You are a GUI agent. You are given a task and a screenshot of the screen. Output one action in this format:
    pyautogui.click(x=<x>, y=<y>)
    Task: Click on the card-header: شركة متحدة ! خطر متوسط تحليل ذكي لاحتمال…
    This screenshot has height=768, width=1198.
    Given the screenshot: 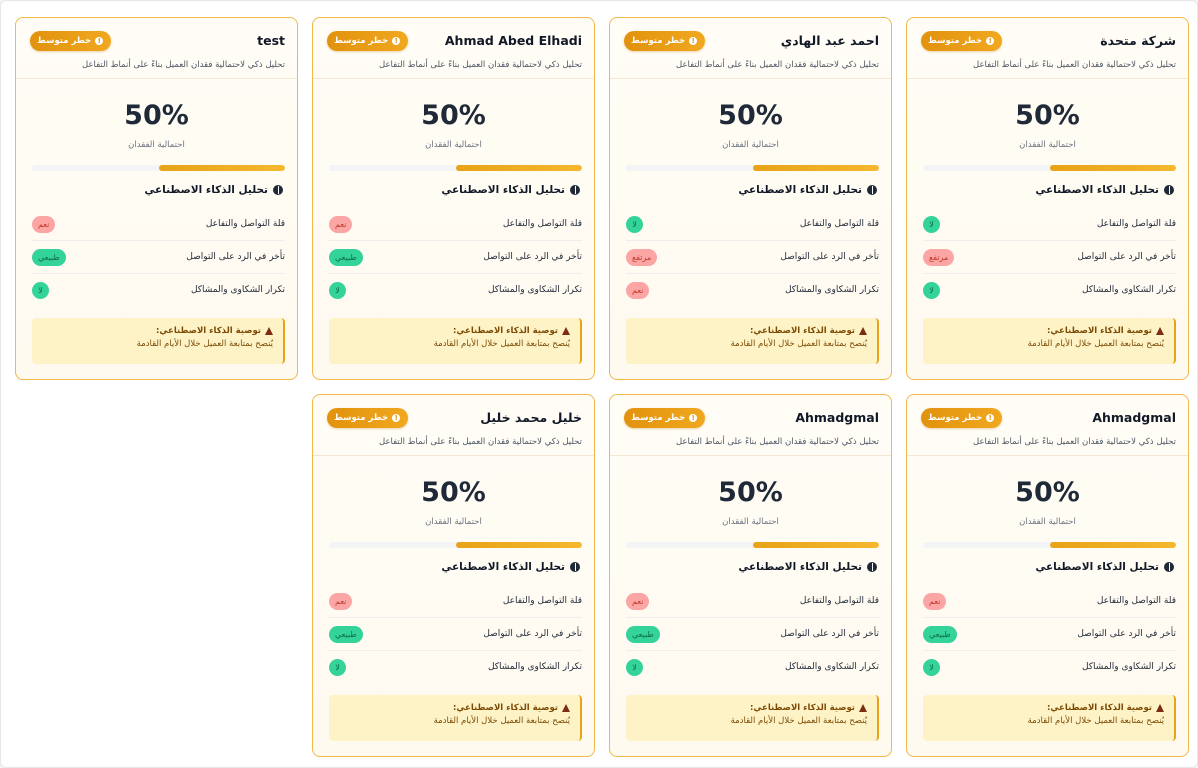 What is the action you would take?
    pyautogui.click(x=1047, y=48)
    